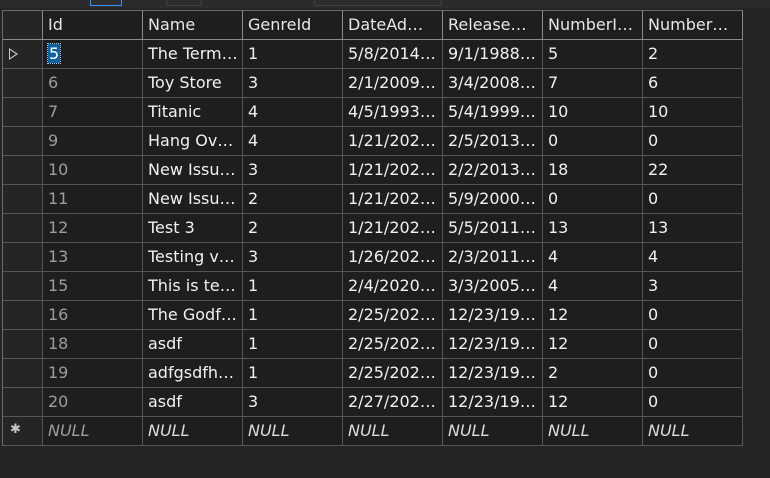 Image resolution: width=770 pixels, height=478 pixels. What do you see at coordinates (293, 228) in the screenshot?
I see `cell-genre-id: 2` at bounding box center [293, 228].